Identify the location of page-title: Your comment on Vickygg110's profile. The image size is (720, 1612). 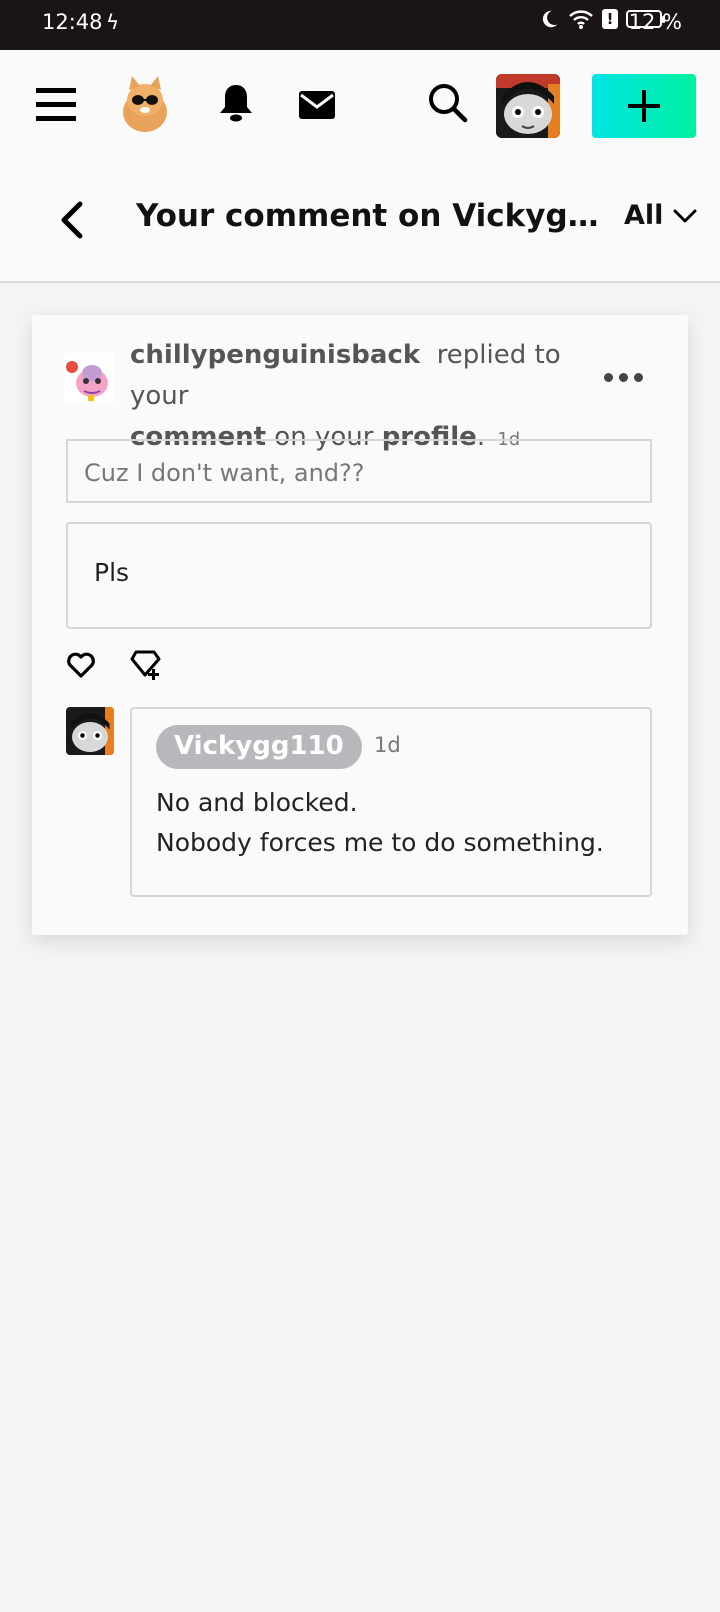
(374, 216).